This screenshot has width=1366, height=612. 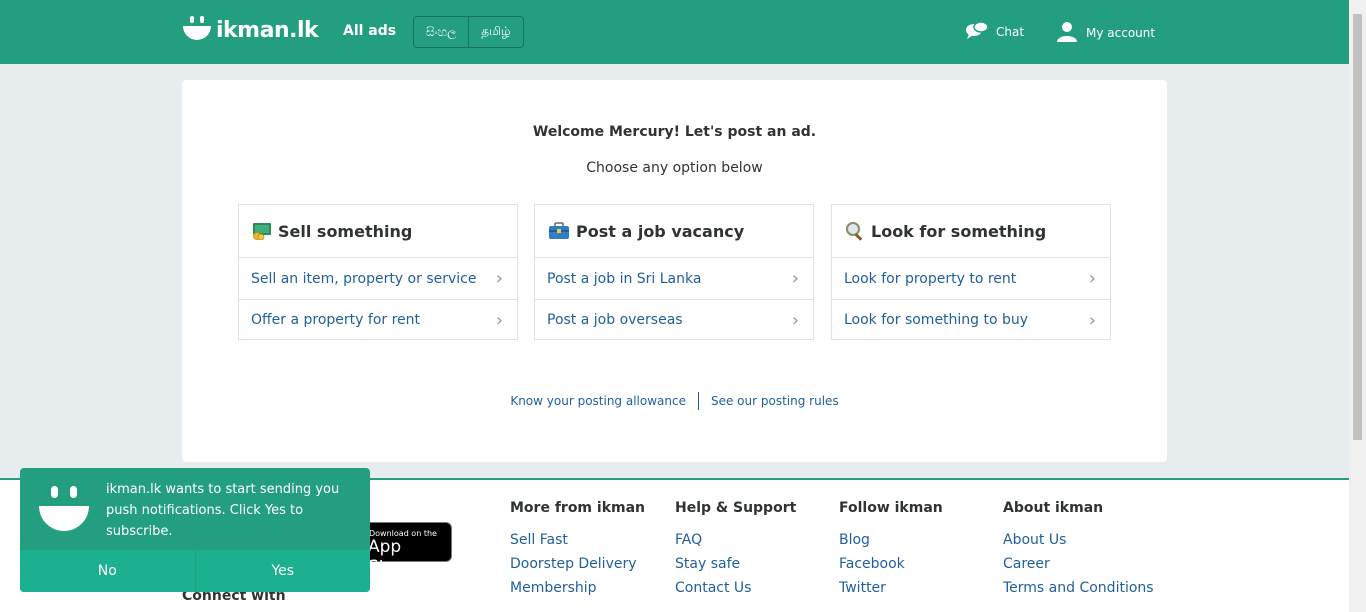 What do you see at coordinates (1078, 592) in the screenshot?
I see `footer-link: Terms and Conditions` at bounding box center [1078, 592].